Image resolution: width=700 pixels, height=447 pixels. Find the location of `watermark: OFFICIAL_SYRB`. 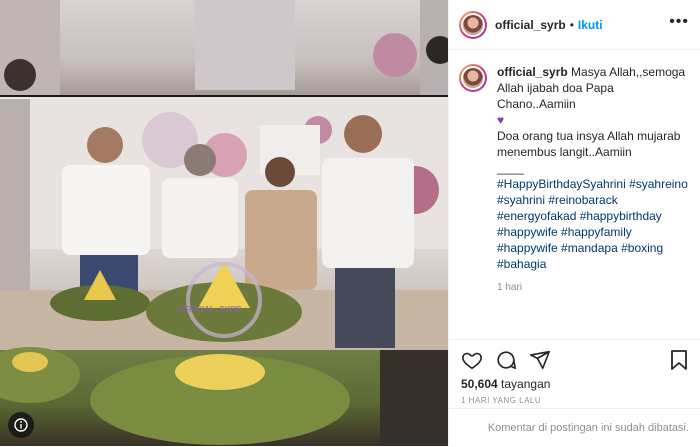

watermark: OFFICIAL_SYRB is located at coordinates (210, 309).